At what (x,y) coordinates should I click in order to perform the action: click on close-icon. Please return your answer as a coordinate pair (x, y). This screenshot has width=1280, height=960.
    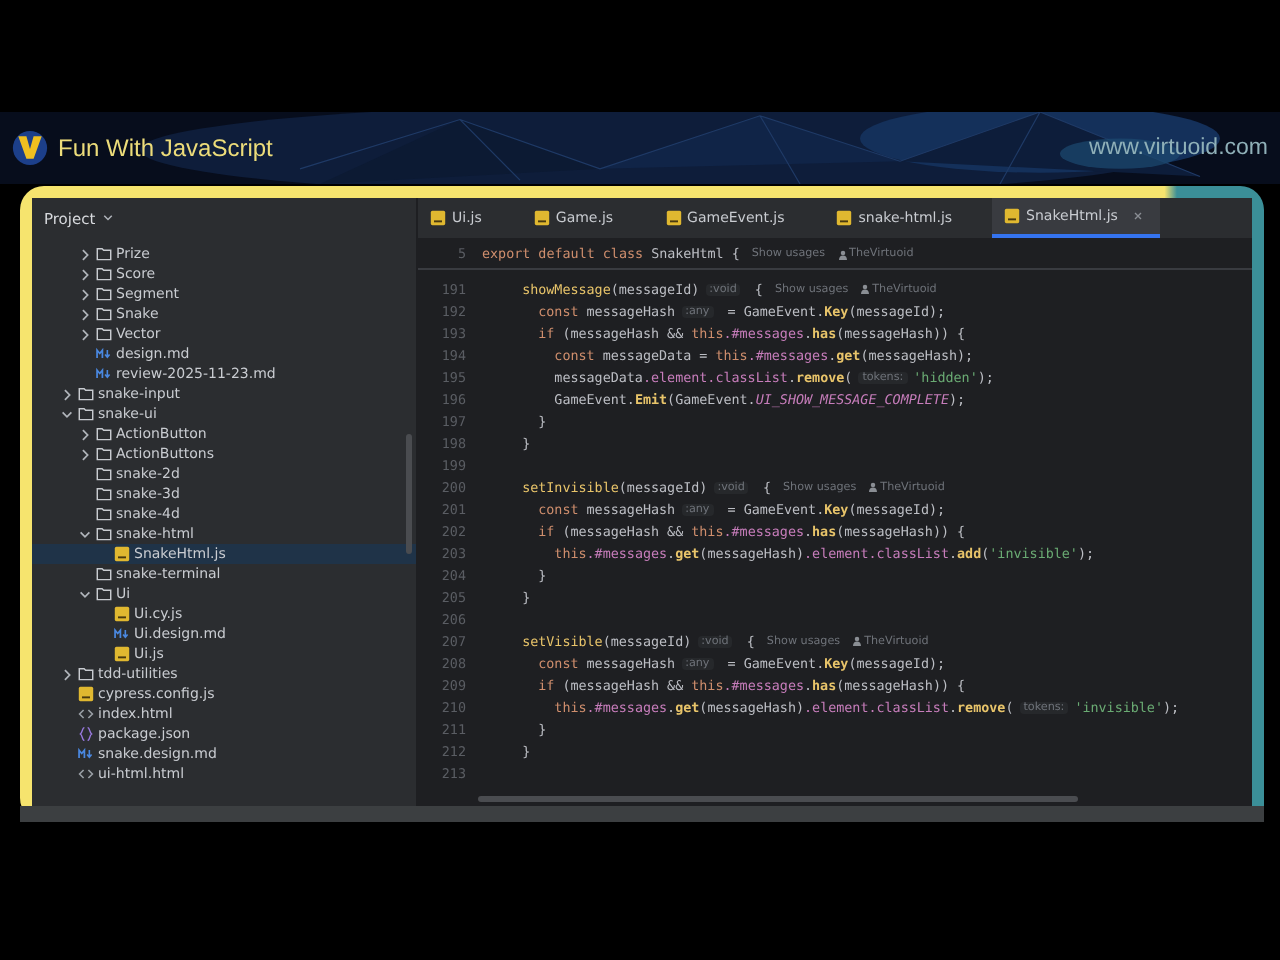
    Looking at the image, I should click on (1137, 216).